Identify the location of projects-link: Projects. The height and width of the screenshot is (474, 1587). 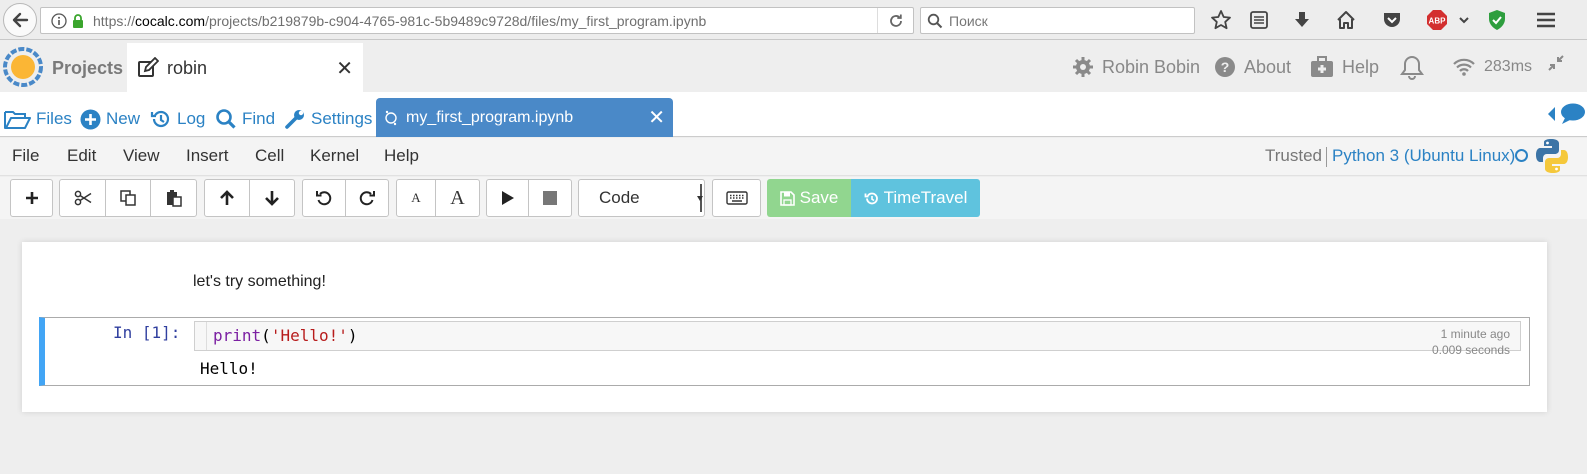
(87, 68).